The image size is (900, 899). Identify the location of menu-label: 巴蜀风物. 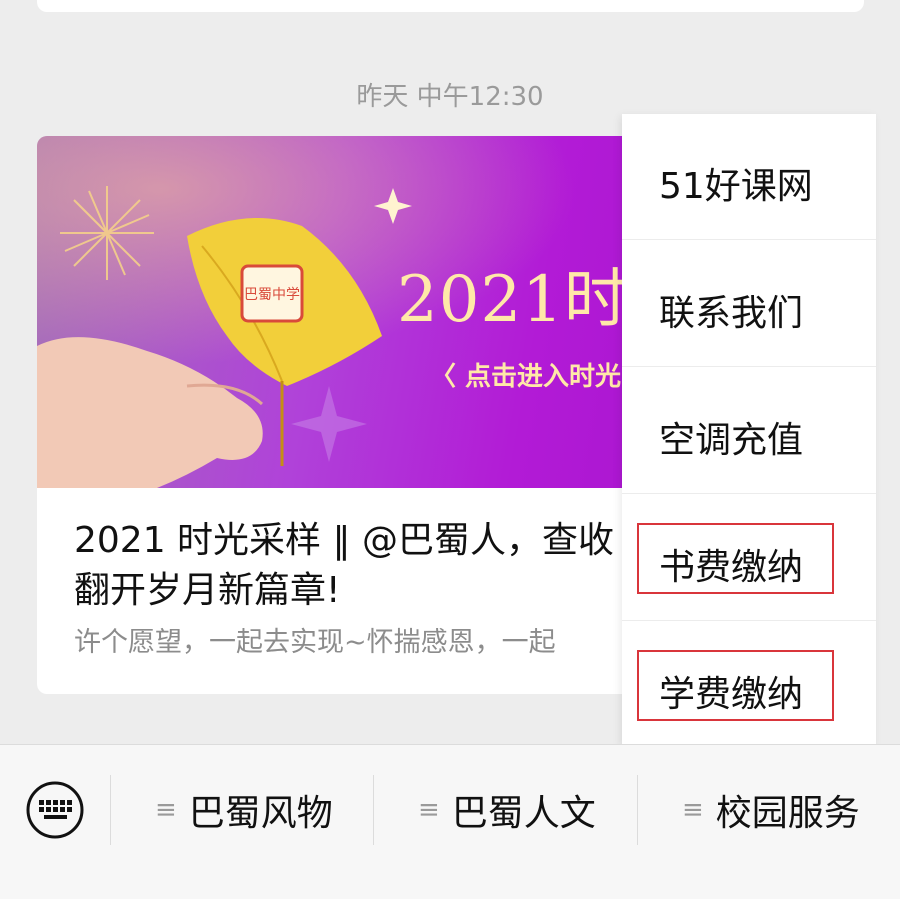
(260, 813).